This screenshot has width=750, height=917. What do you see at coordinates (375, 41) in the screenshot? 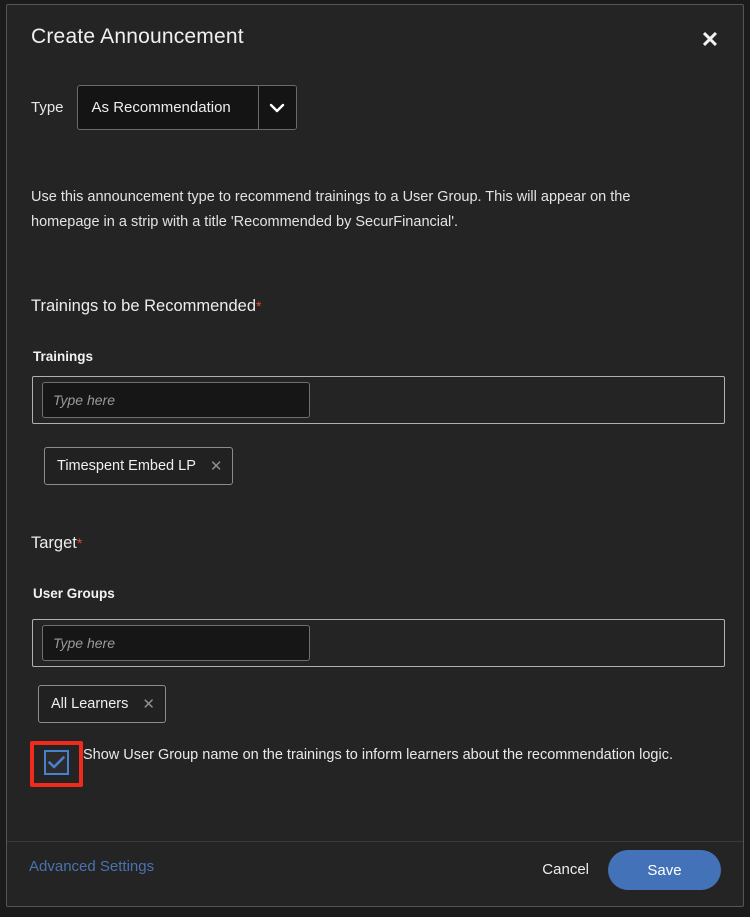
I see `dialog-header: Create Announcement ✕` at bounding box center [375, 41].